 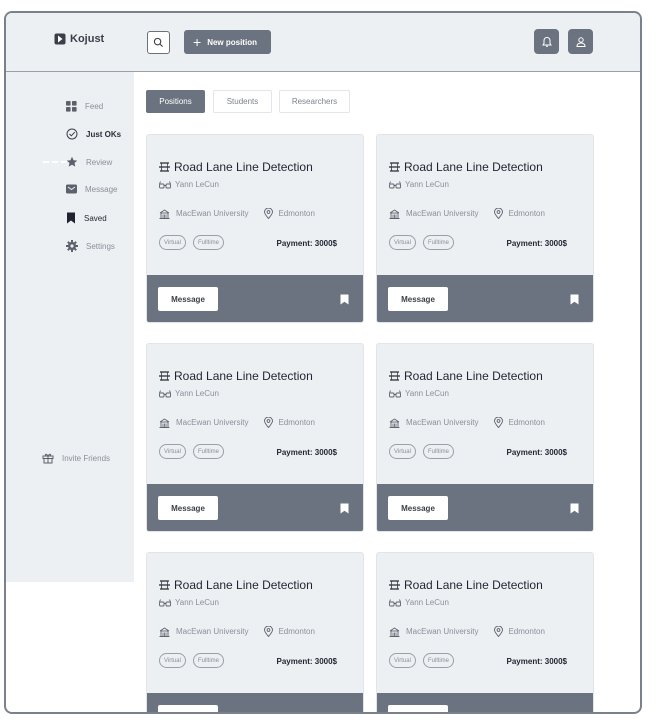 I want to click on profile-button, so click(x=580, y=41).